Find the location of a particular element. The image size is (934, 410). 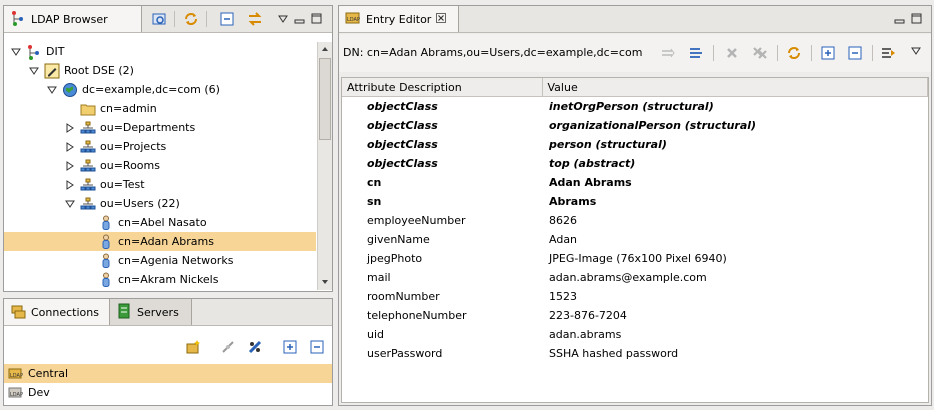

connect-icon is located at coordinates (255, 347).